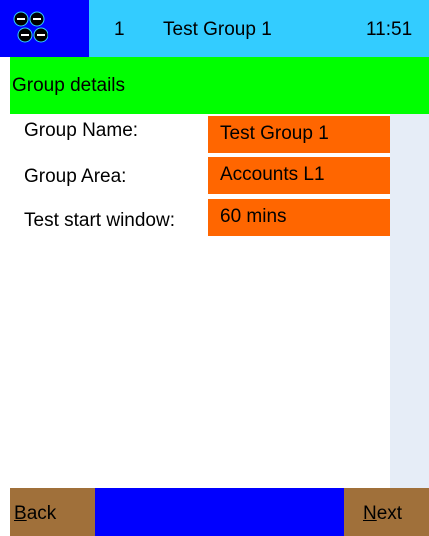 This screenshot has height=536, width=429. What do you see at coordinates (81, 130) in the screenshot?
I see `group-name-label: Group Name:` at bounding box center [81, 130].